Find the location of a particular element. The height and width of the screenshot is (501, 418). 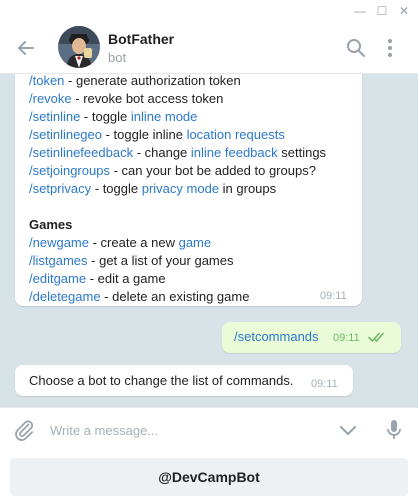

command-description: - edit a game is located at coordinates (126, 278).